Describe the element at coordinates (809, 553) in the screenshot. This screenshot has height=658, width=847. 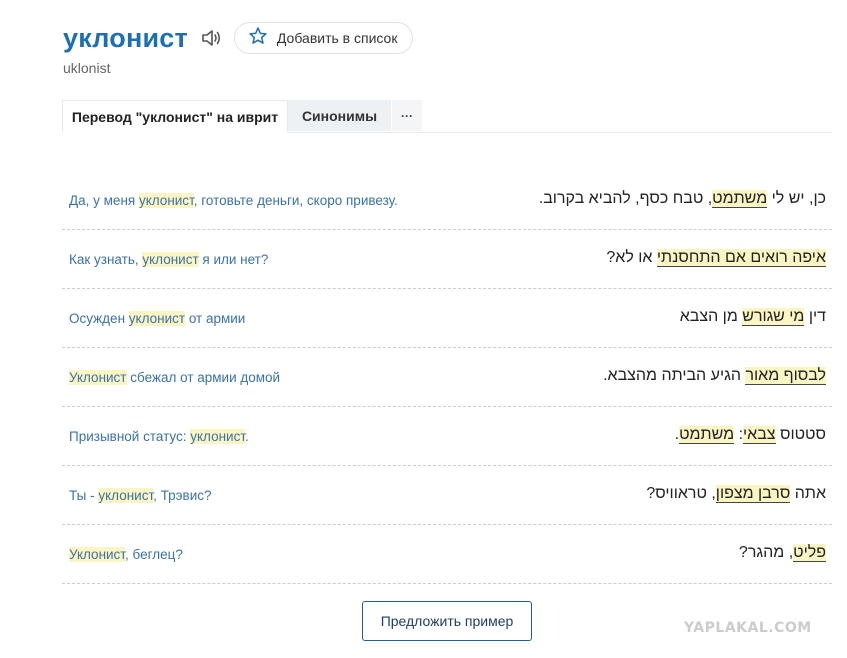
I see `target-highlight: פליט` at that location.